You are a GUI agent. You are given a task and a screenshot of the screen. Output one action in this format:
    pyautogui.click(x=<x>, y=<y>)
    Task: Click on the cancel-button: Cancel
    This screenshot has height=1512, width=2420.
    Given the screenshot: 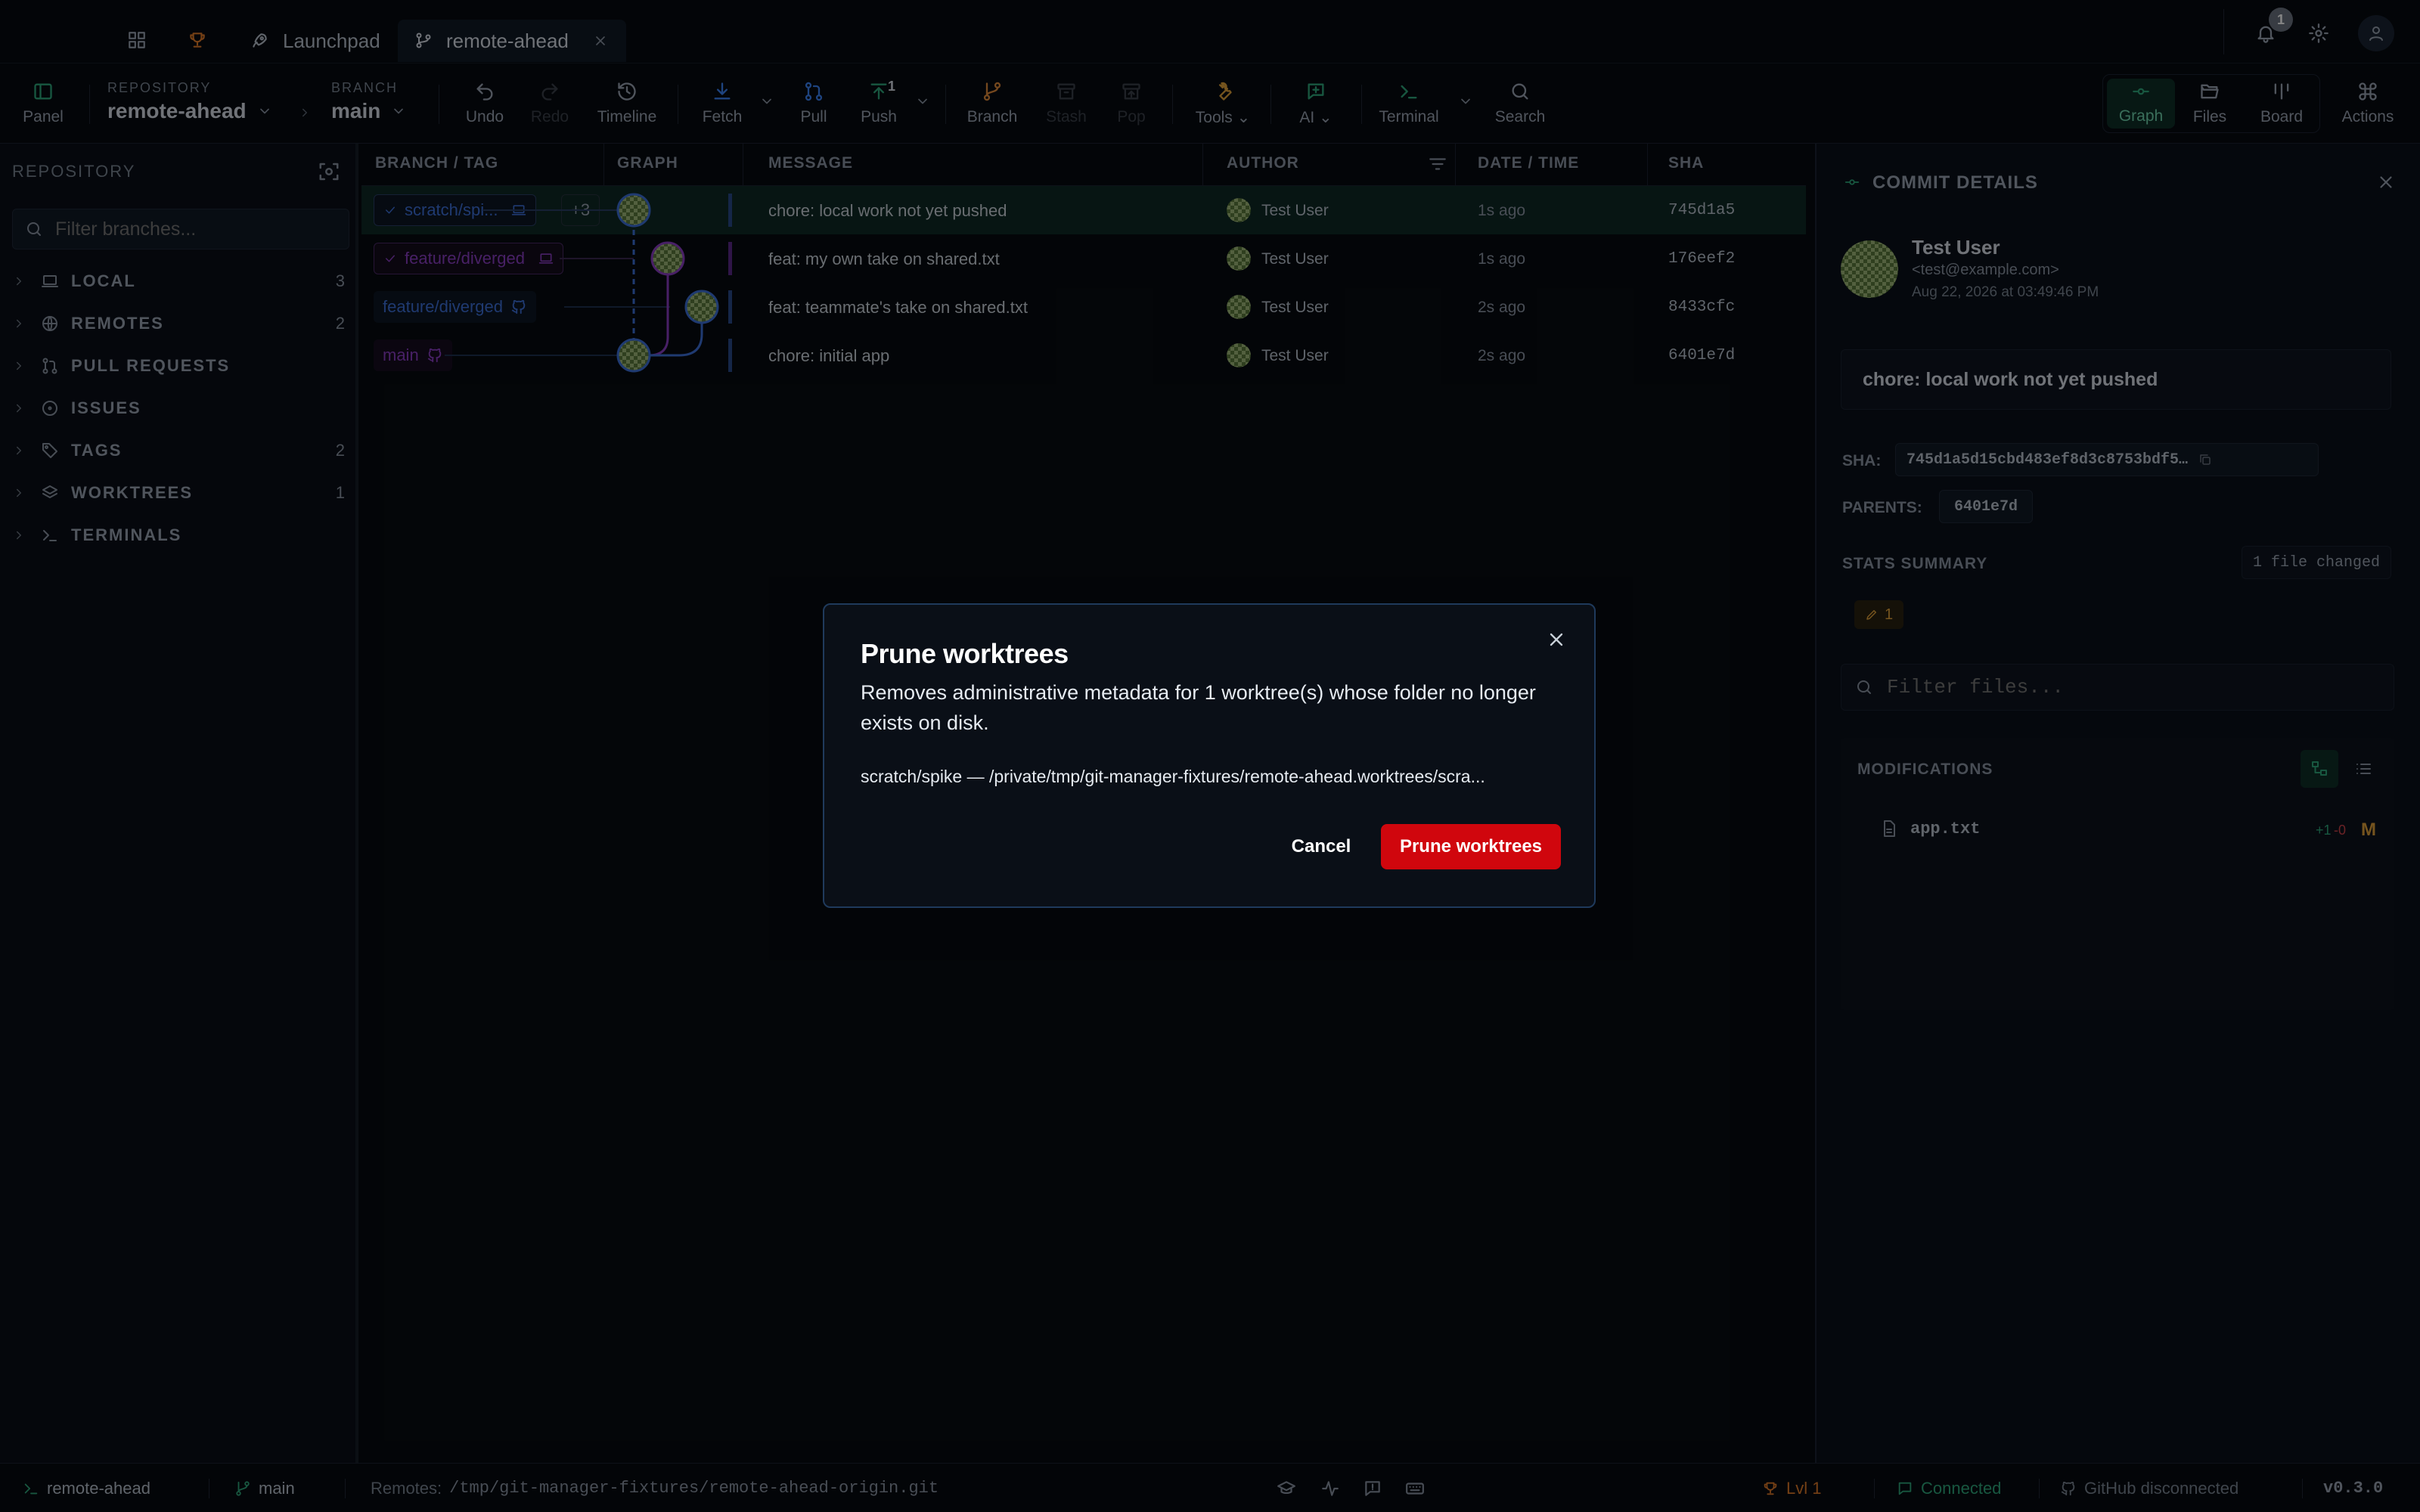 What is the action you would take?
    pyautogui.click(x=1321, y=847)
    